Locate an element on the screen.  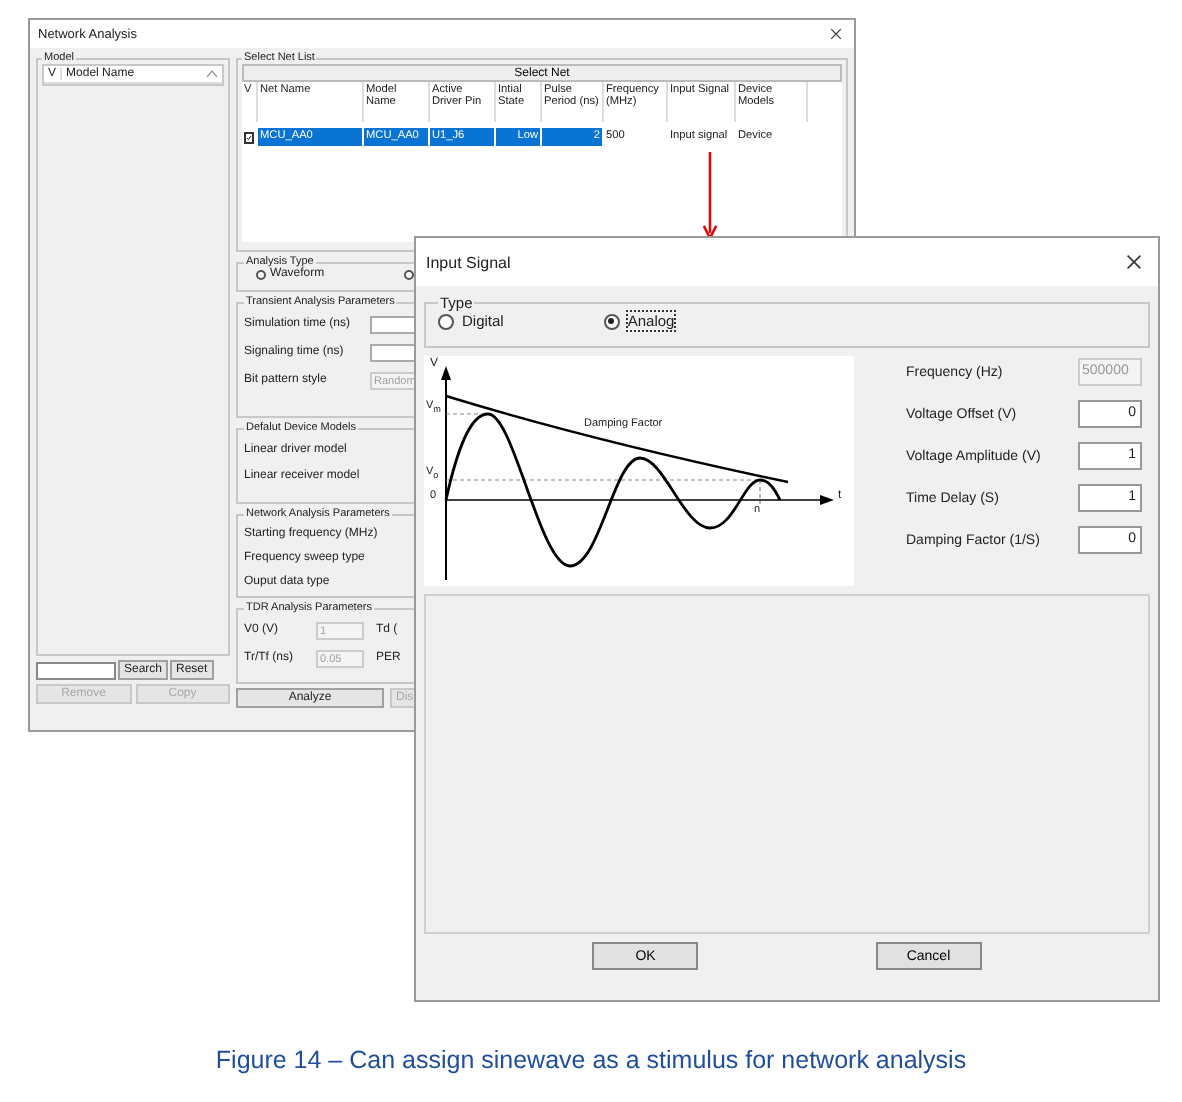
figure-caption: Figure 14 – Can assign sinewave as a stimulus for network analysis is located at coordinates (591, 1060).